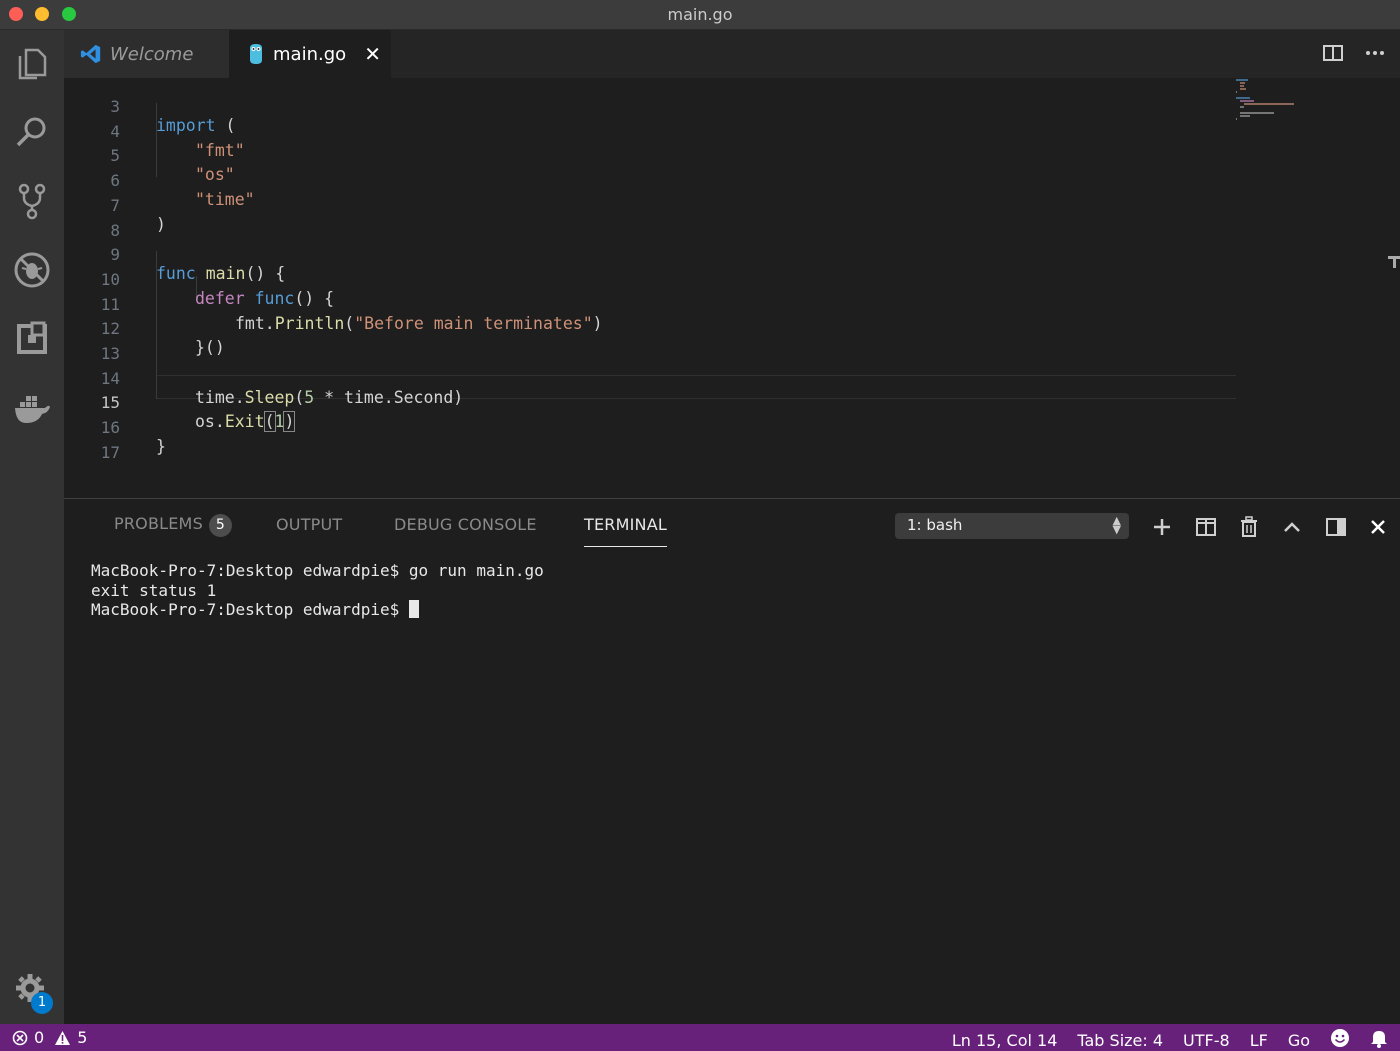  Describe the element at coordinates (625, 531) in the screenshot. I see `tab-terminal: TERMINAL` at that location.